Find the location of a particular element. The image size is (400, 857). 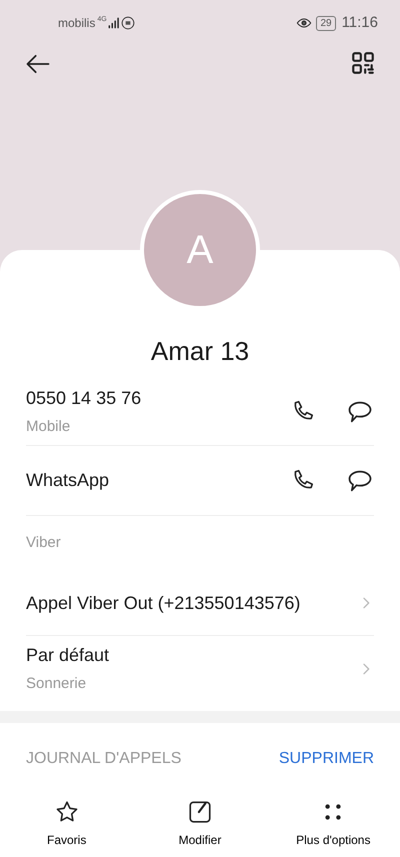

edit-icon is located at coordinates (199, 812).